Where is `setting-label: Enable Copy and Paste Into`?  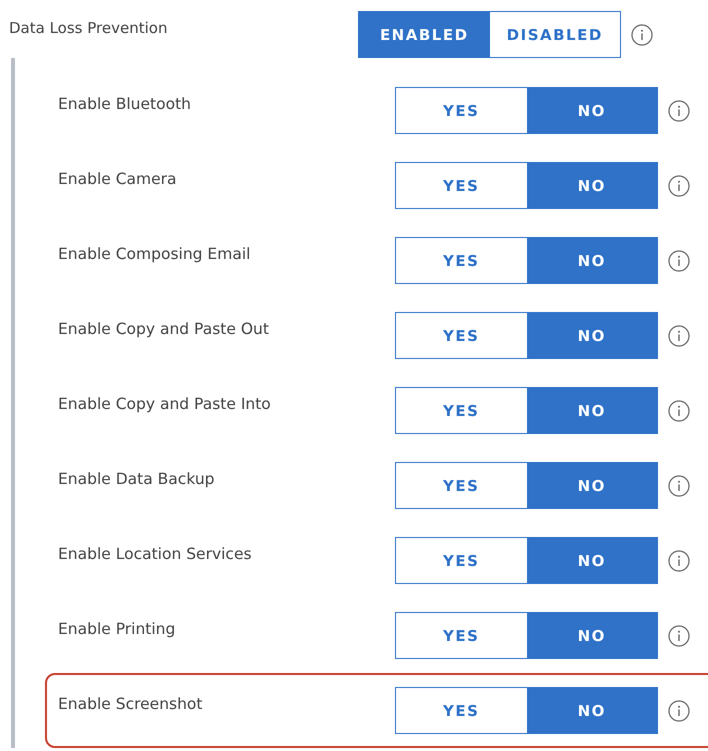 setting-label: Enable Copy and Paste Into is located at coordinates (165, 403).